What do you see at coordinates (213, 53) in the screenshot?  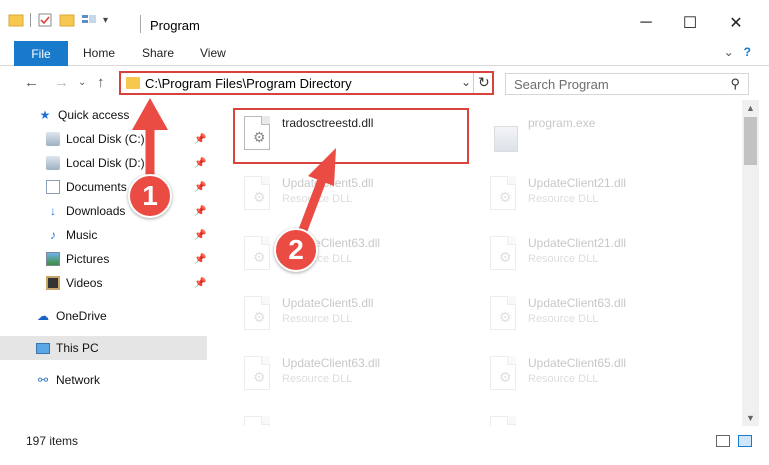 I see `tab-view: View` at bounding box center [213, 53].